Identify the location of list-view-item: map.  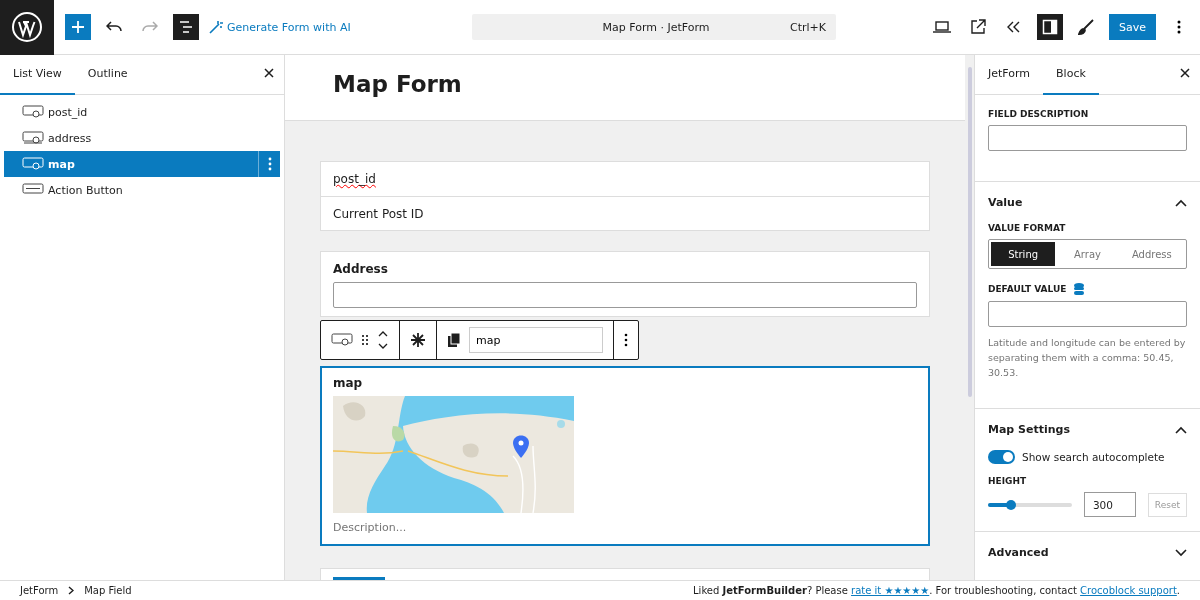
(142, 164).